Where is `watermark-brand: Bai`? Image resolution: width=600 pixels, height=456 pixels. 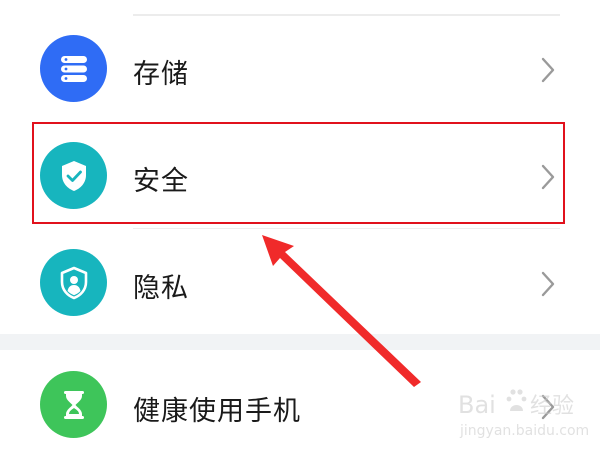
watermark-brand: Bai is located at coordinates (477, 405).